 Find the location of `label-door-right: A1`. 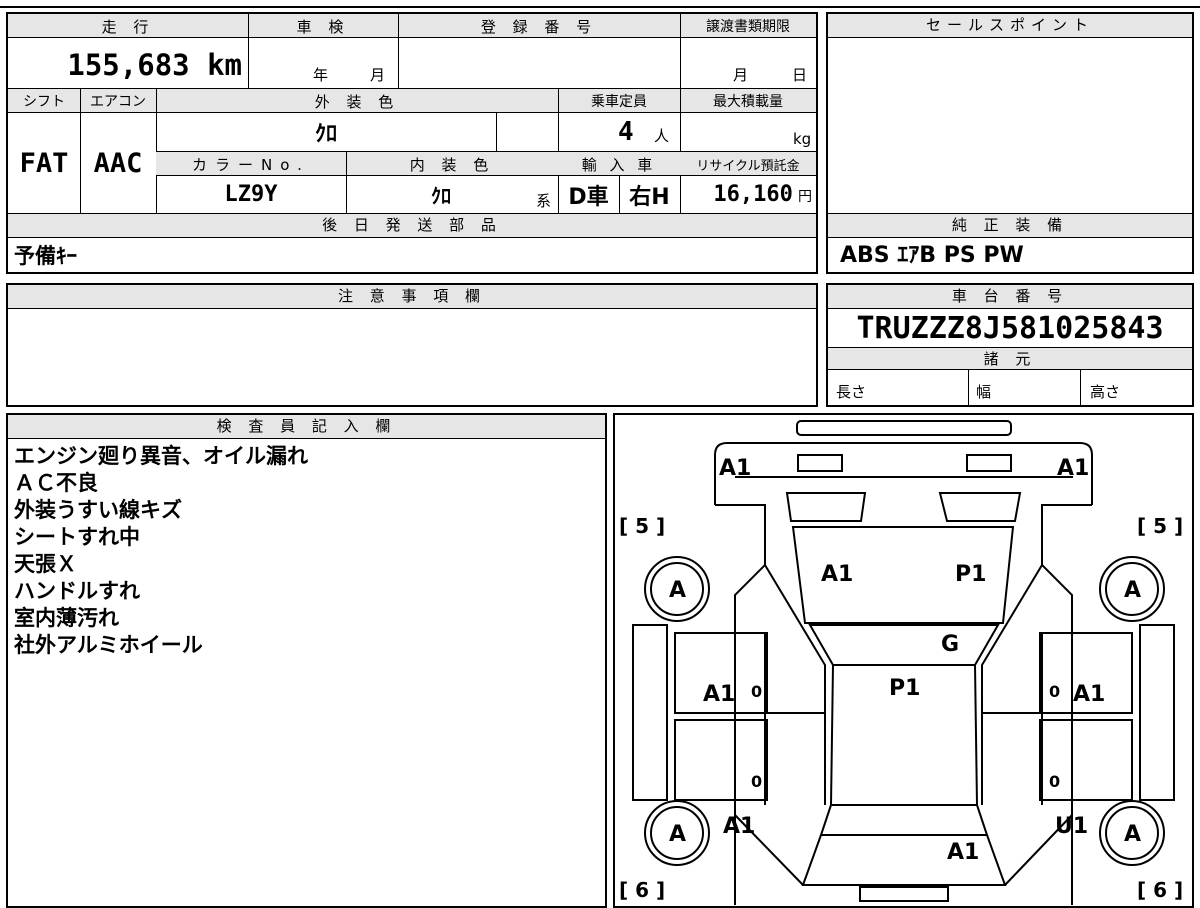

label-door-right: A1 is located at coordinates (1089, 694).